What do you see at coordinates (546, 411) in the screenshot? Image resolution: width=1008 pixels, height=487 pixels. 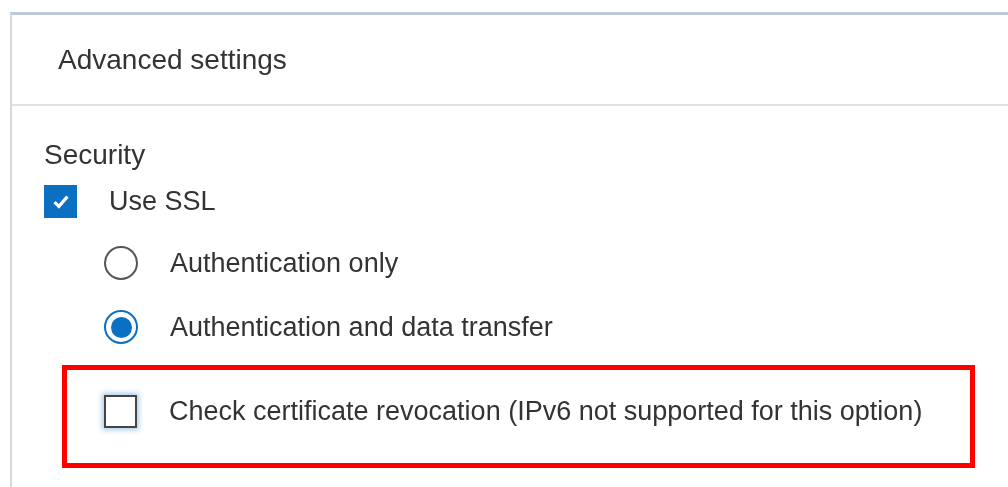 I see `option-label: Check certificate revocation (IPv6 not supported for this option)` at bounding box center [546, 411].